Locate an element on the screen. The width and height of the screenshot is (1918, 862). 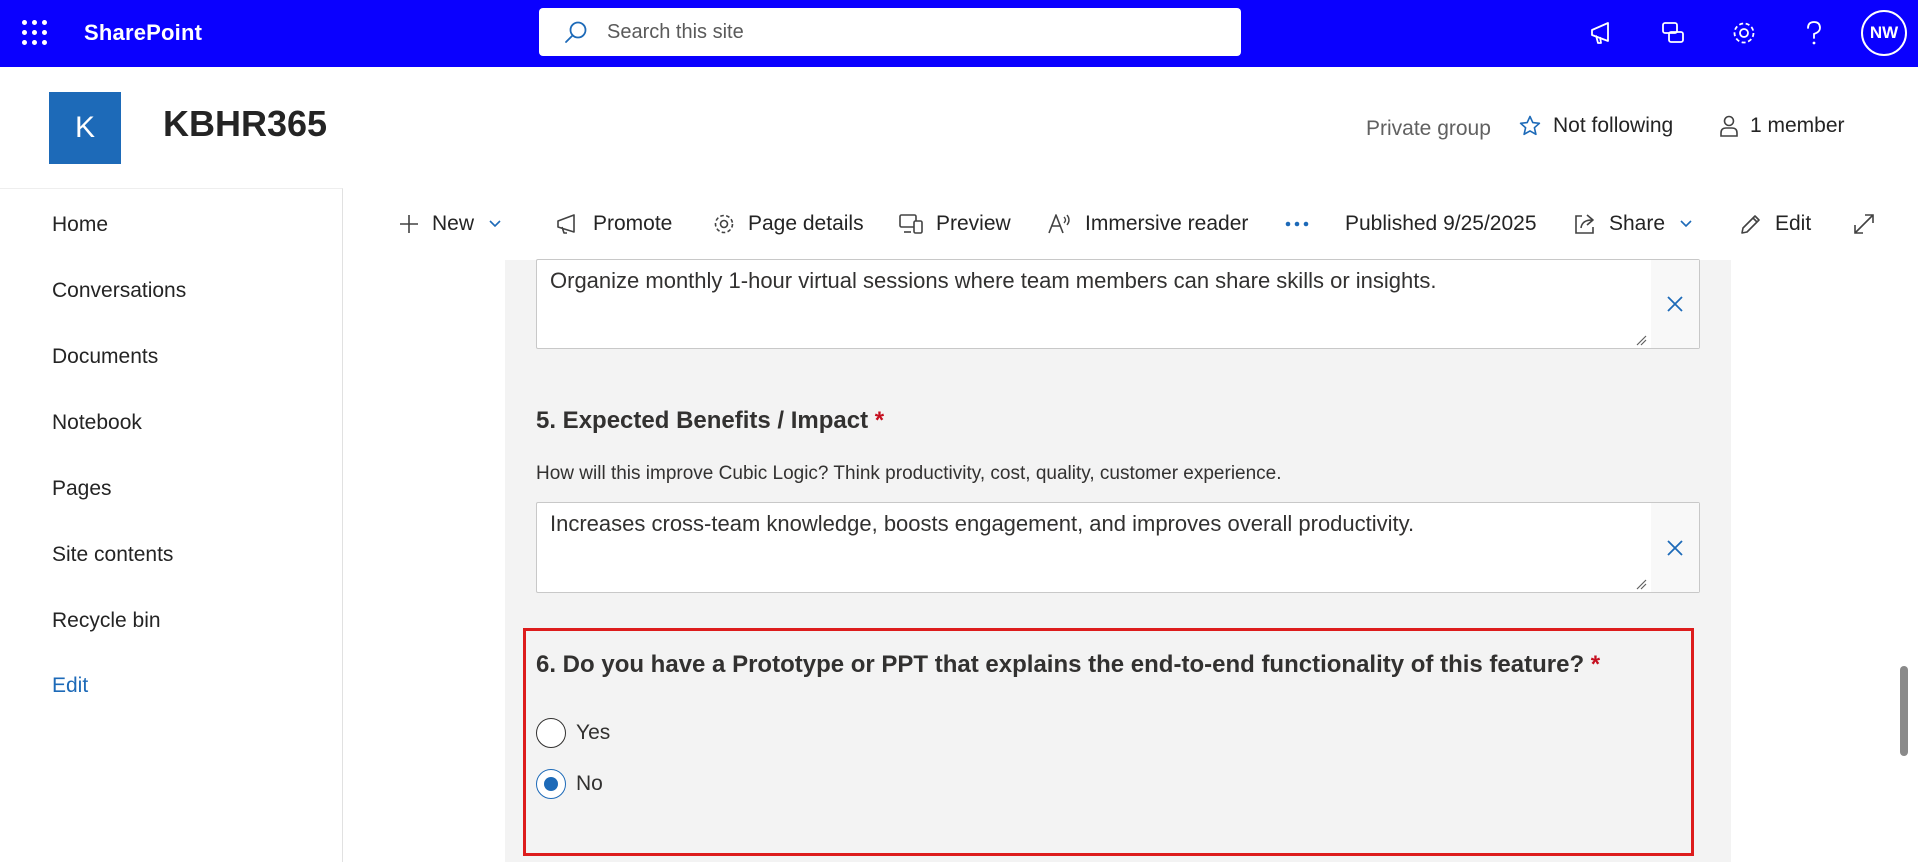
more-icon is located at coordinates (1297, 224).